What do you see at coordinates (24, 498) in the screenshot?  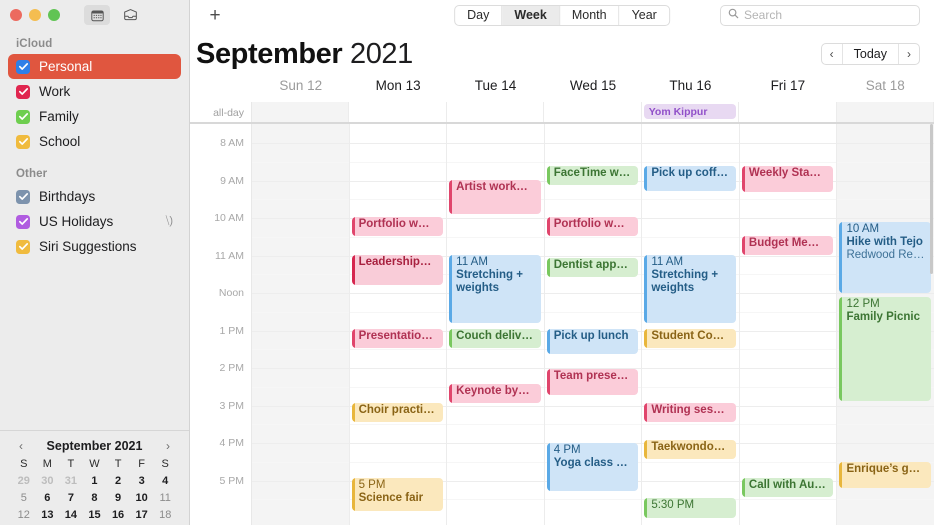 I see `mini-calendar-day: 5` at bounding box center [24, 498].